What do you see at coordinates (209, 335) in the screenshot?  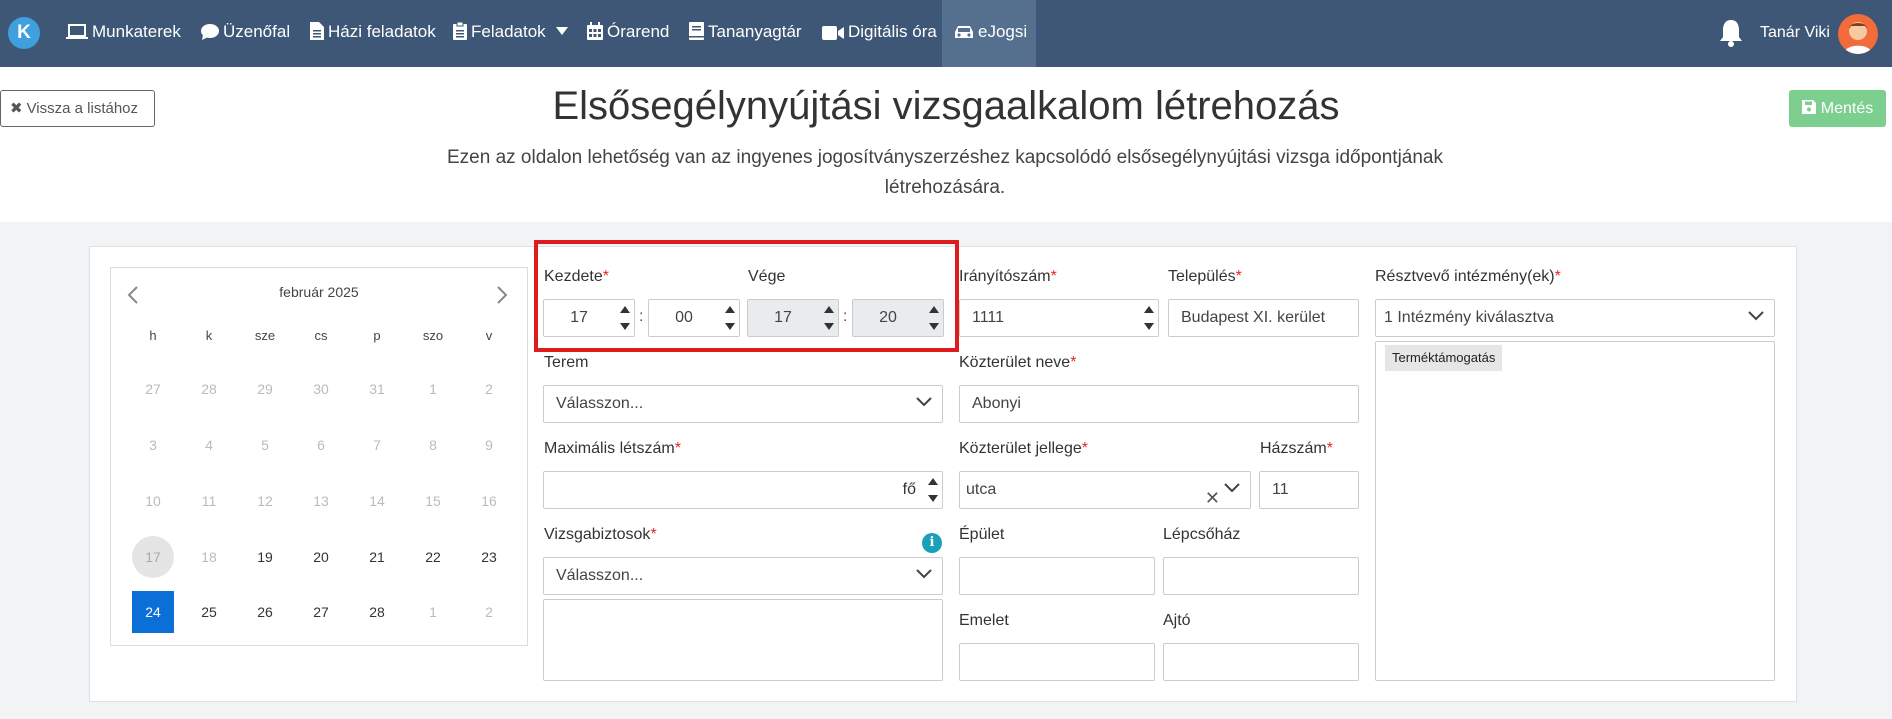 I see `calendar-weekday: k` at bounding box center [209, 335].